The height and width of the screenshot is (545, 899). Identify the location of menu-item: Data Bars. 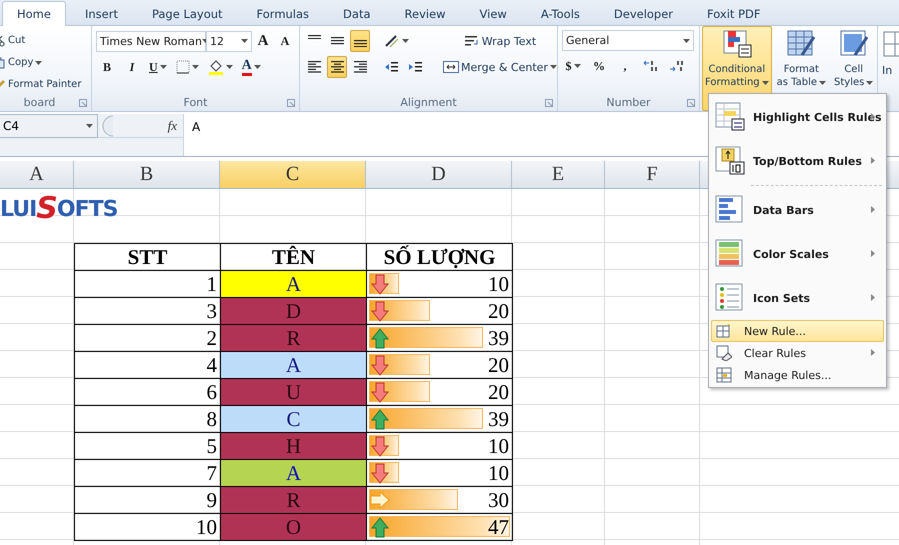
(797, 210).